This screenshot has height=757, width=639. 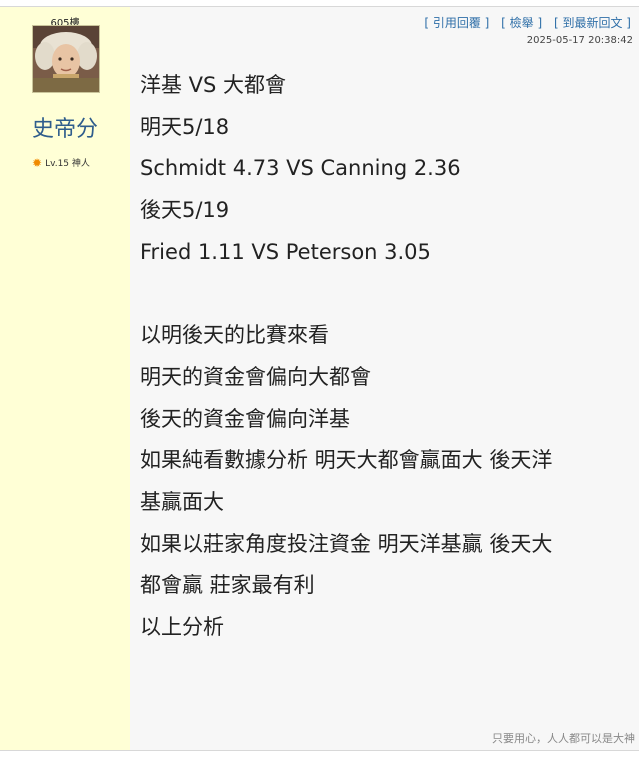 I want to click on user-level: ✹ Lv.15 神人, so click(x=61, y=162).